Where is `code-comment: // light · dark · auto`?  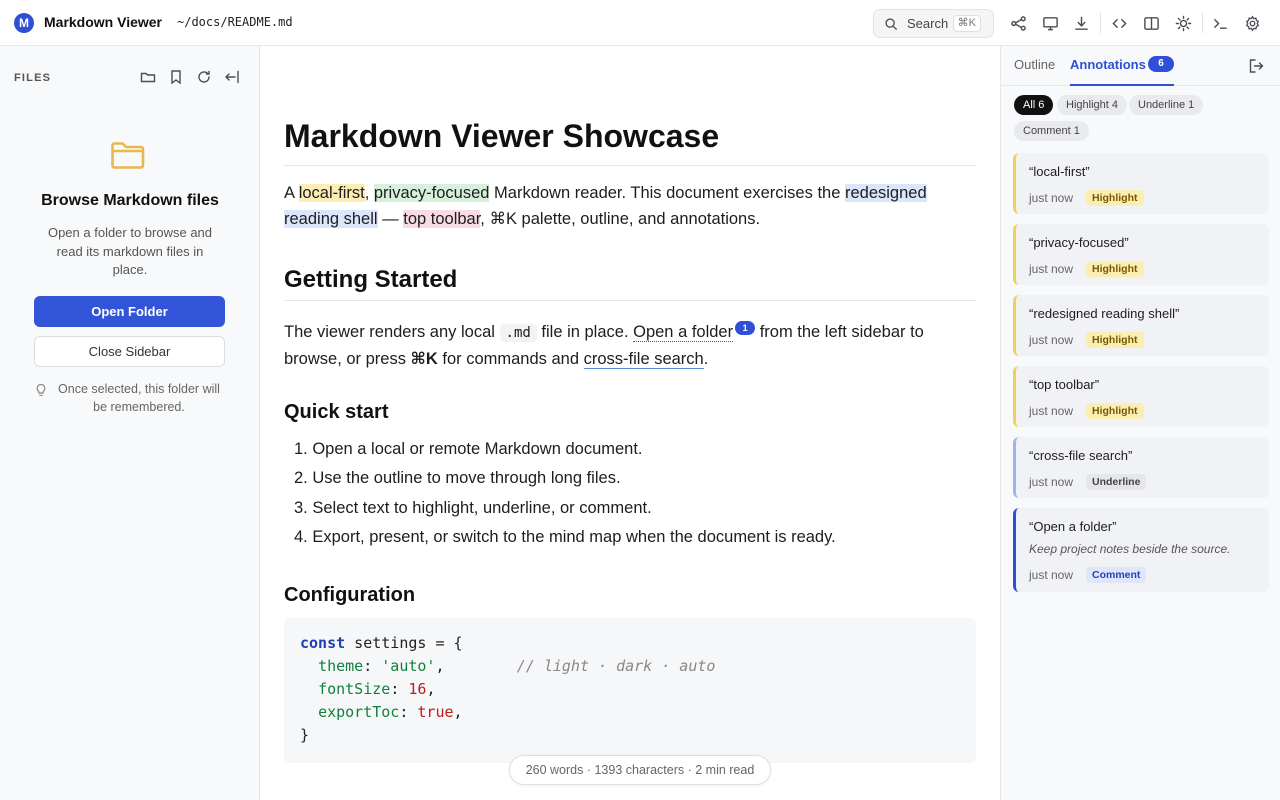 code-comment: // light · dark · auto is located at coordinates (616, 666).